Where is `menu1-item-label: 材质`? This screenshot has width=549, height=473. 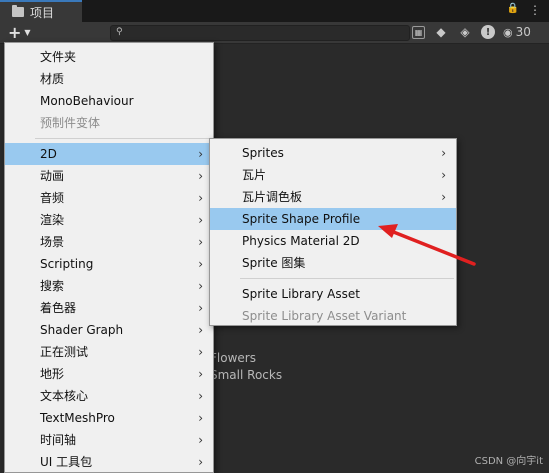
menu1-item-label: 材质 is located at coordinates (52, 79).